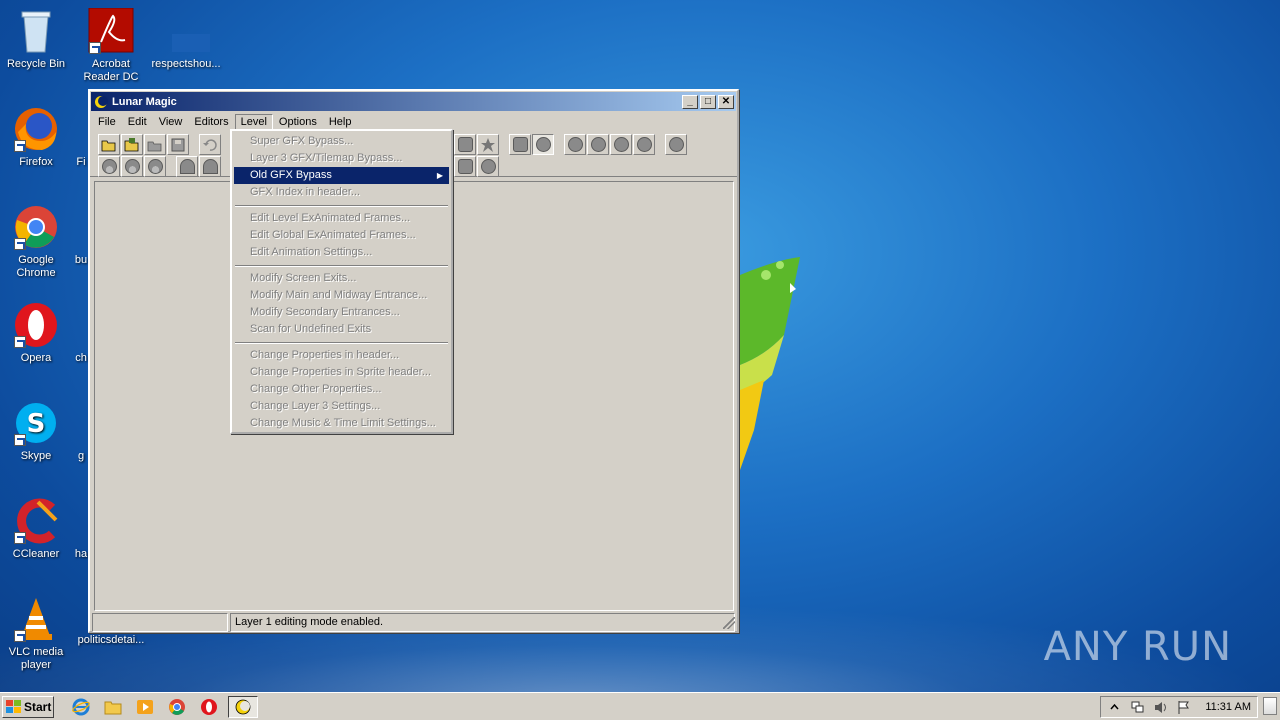 This screenshot has width=1280, height=720. What do you see at coordinates (38, 706) in the screenshot?
I see `start-label: Start` at bounding box center [38, 706].